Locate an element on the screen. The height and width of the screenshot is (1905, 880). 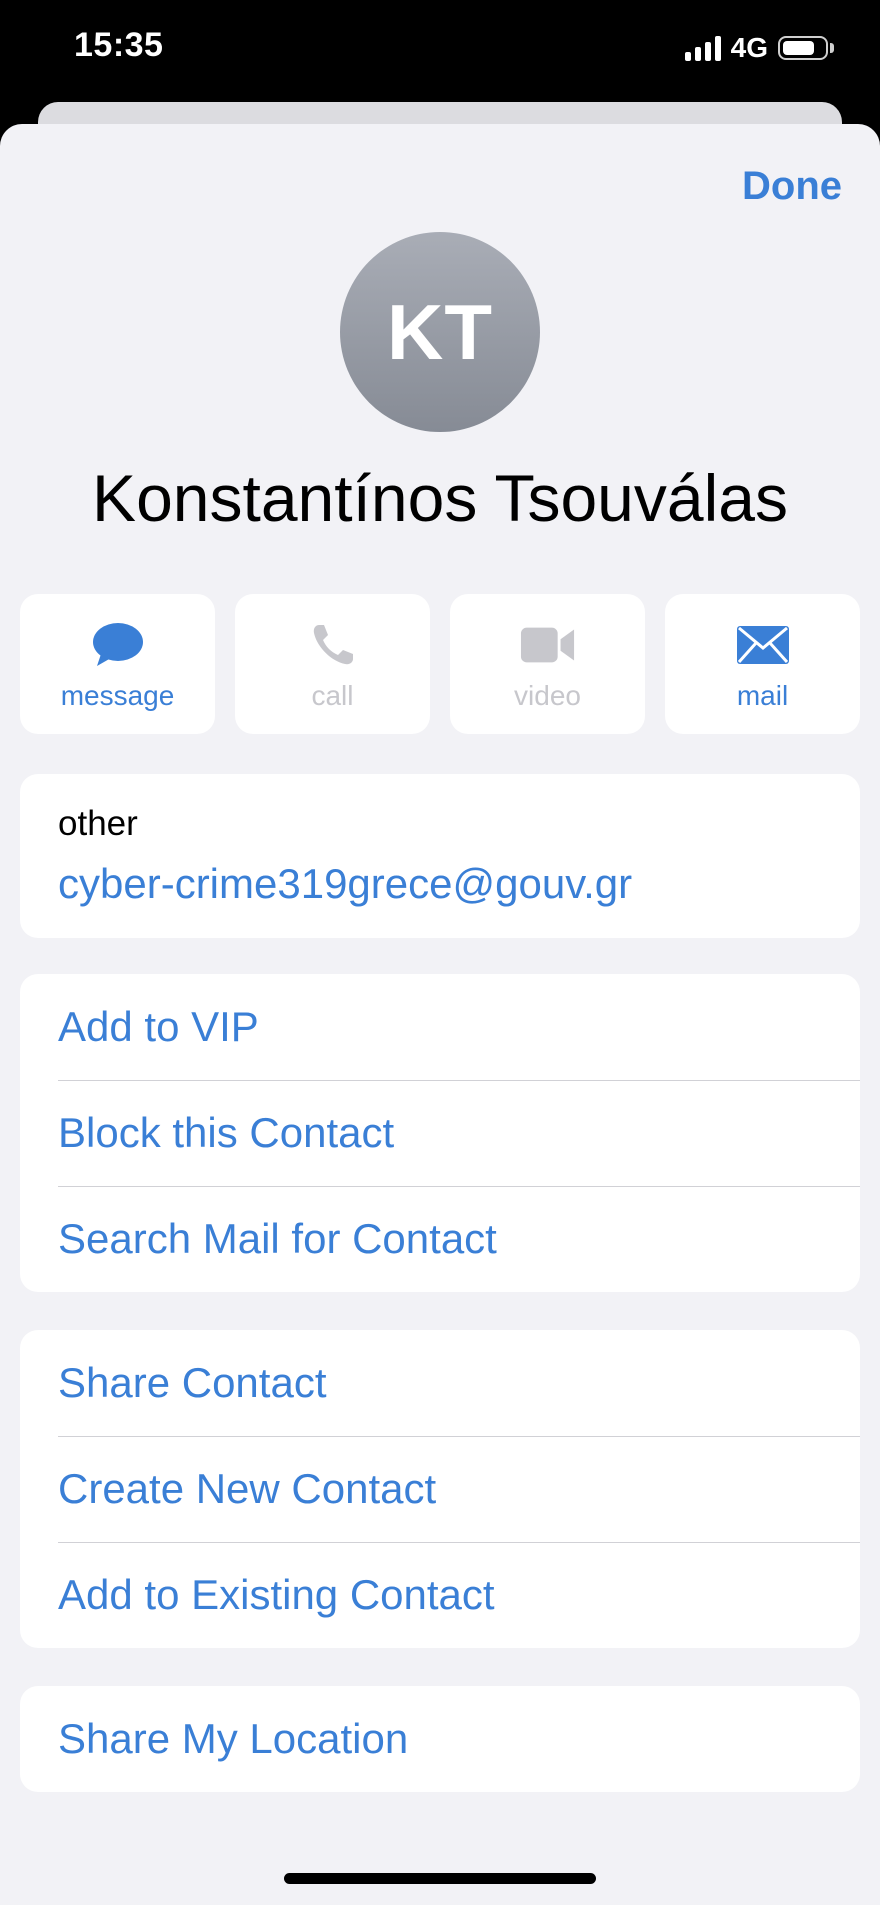
mail-button: mail is located at coordinates (762, 664).